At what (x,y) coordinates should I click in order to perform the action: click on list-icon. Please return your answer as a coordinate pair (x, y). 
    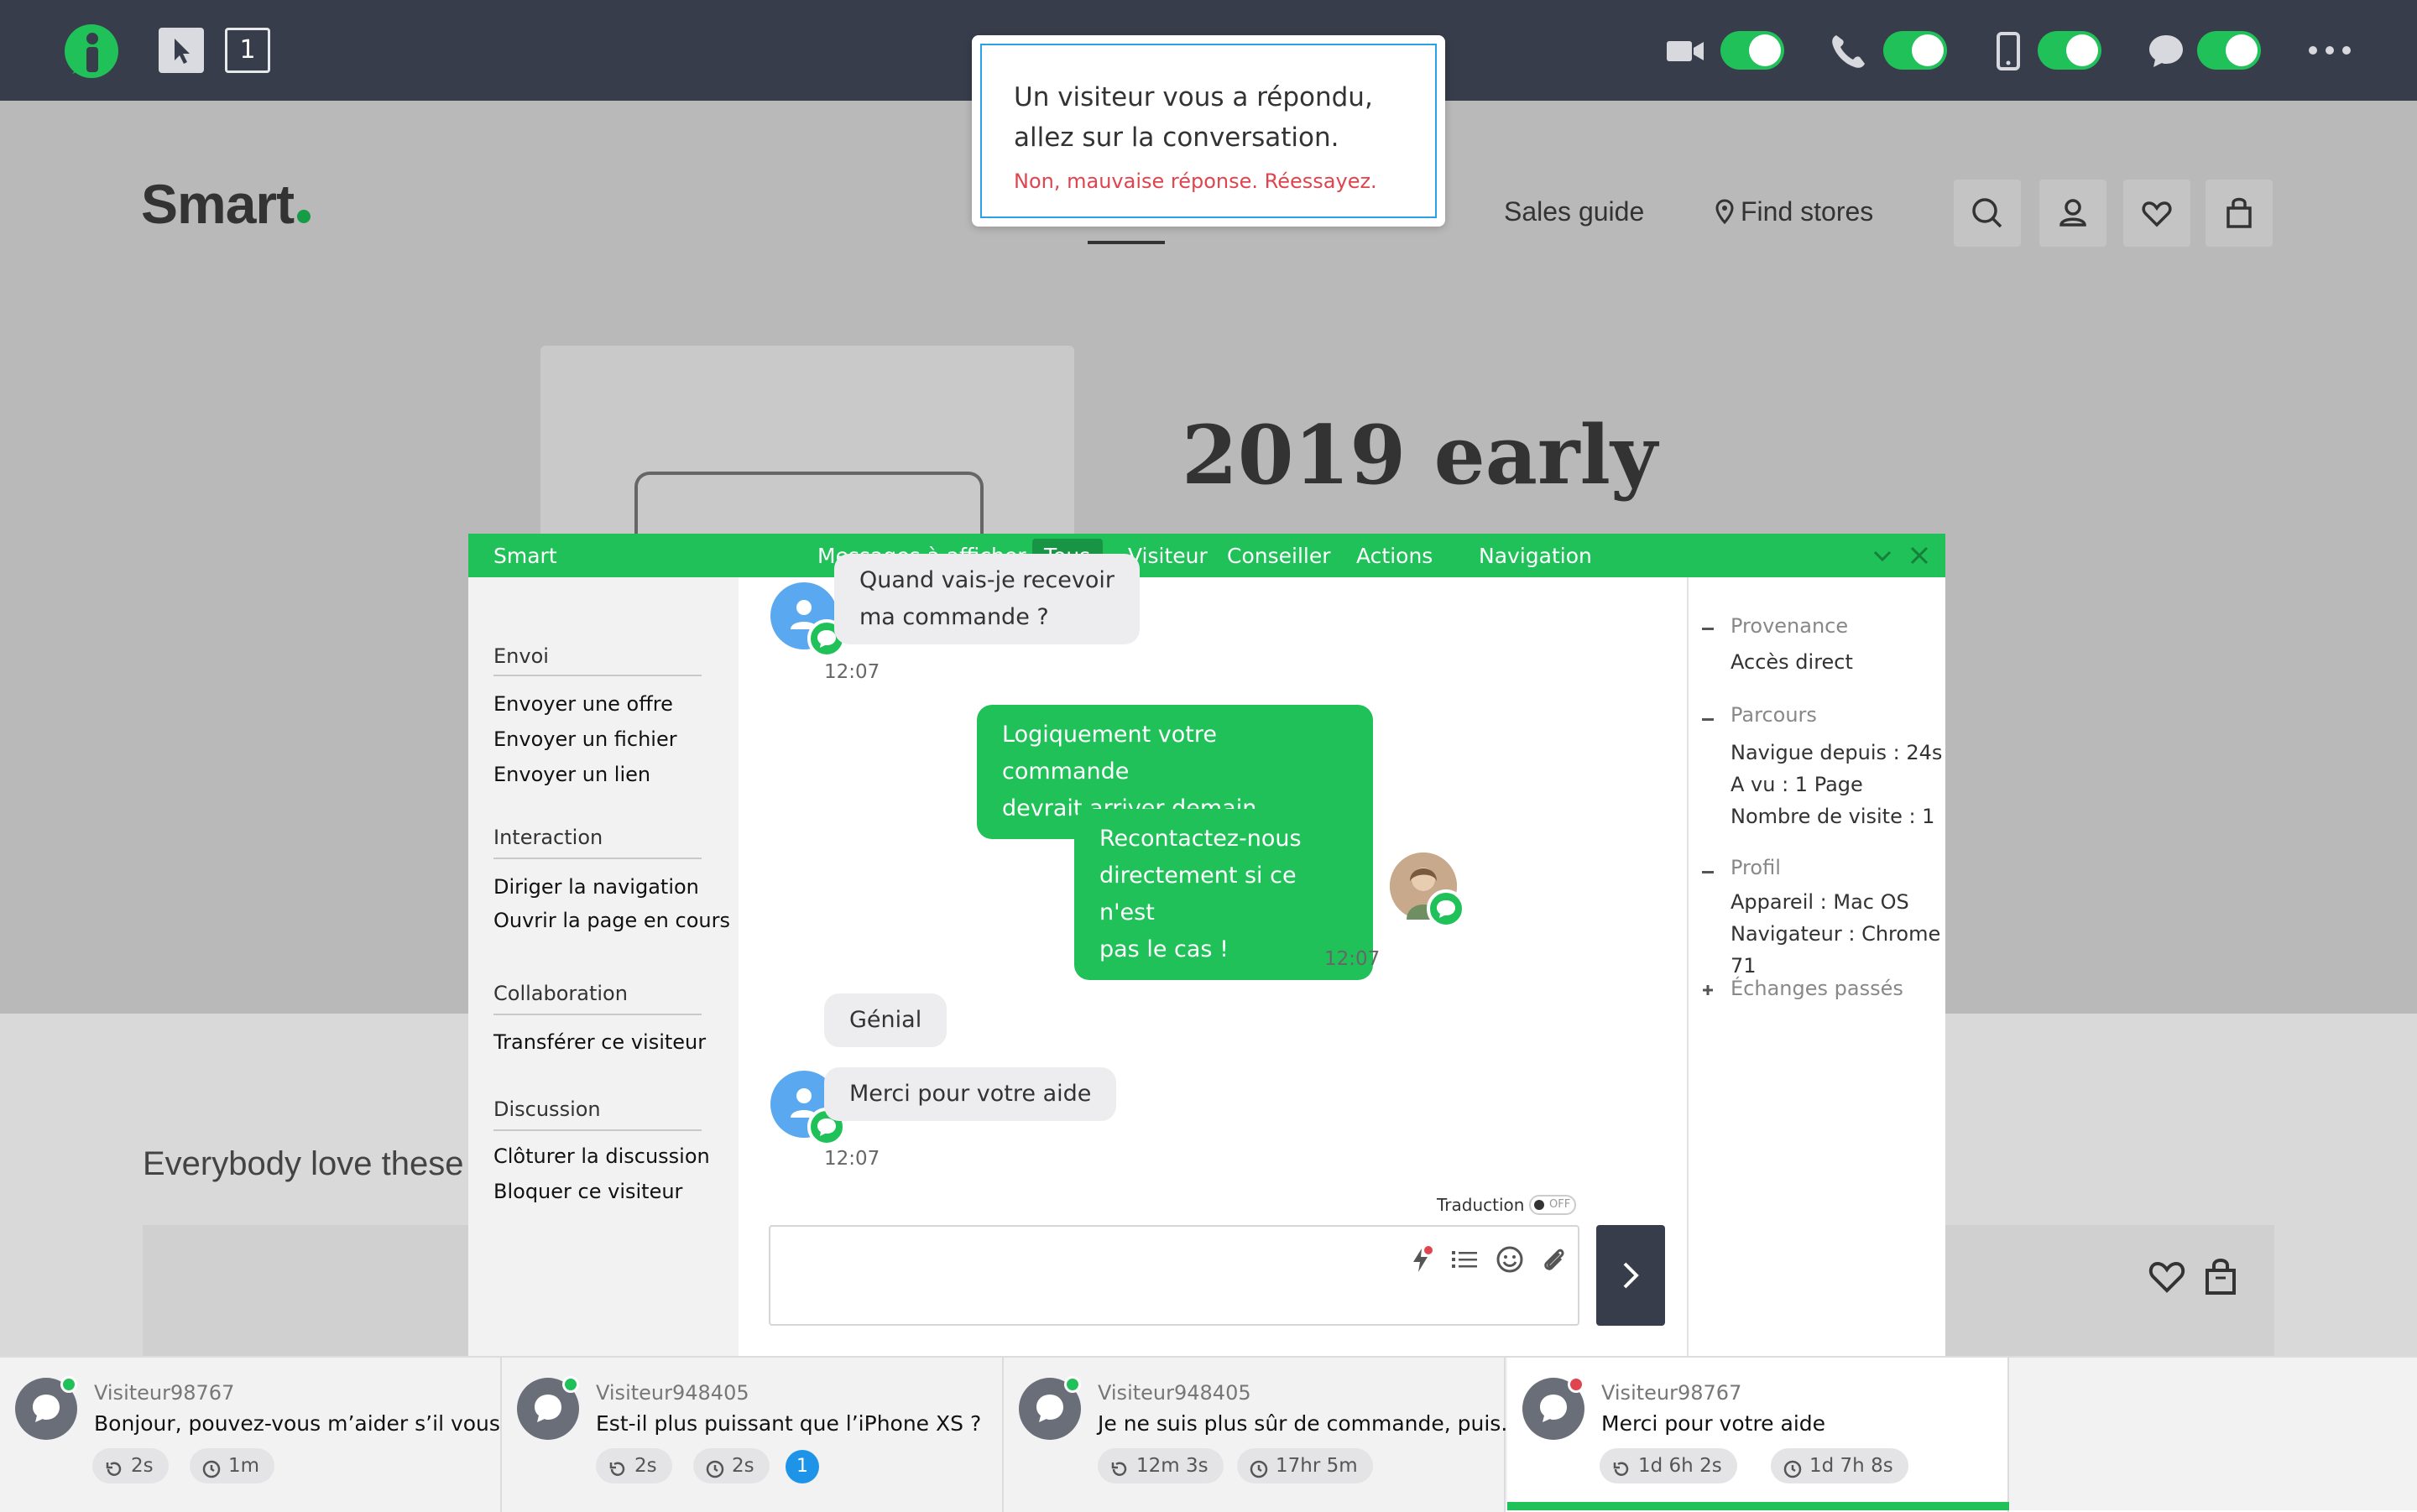
    Looking at the image, I should click on (1464, 1259).